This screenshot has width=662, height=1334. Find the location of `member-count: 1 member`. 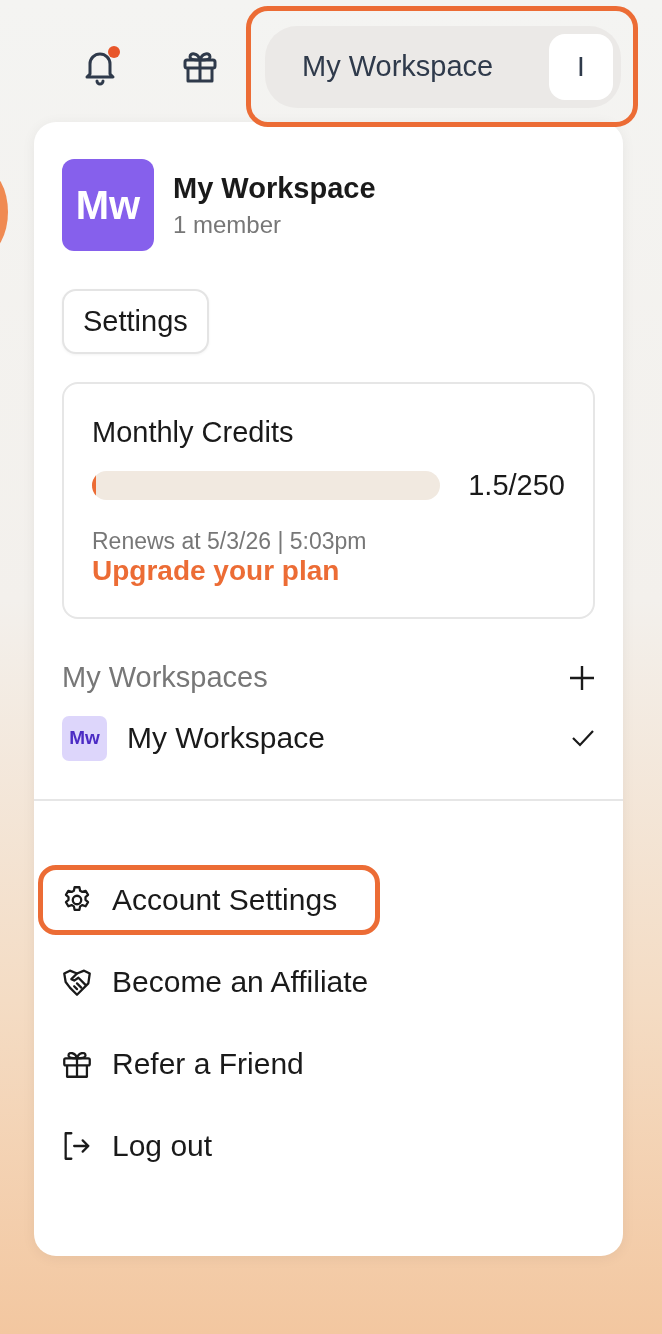

member-count: 1 member is located at coordinates (228, 224).